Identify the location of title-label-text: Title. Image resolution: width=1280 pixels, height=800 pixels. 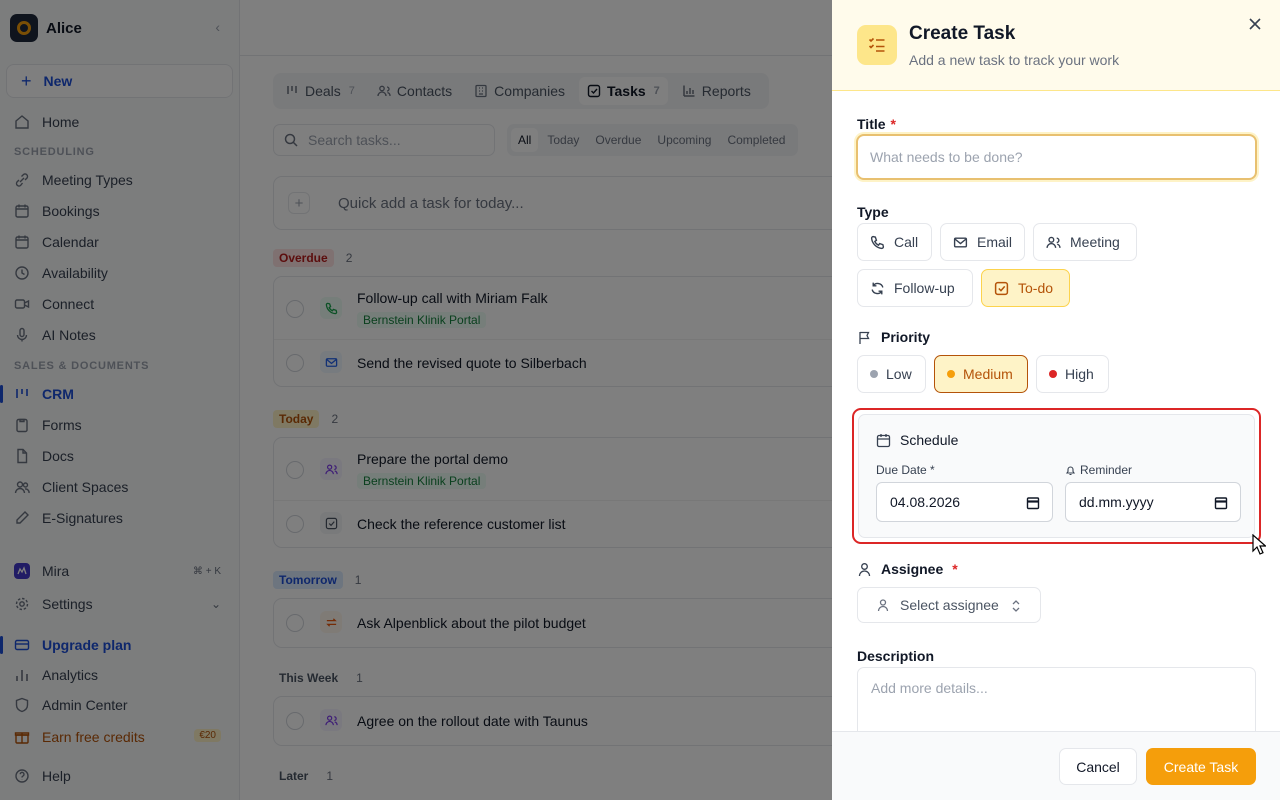
(871, 124).